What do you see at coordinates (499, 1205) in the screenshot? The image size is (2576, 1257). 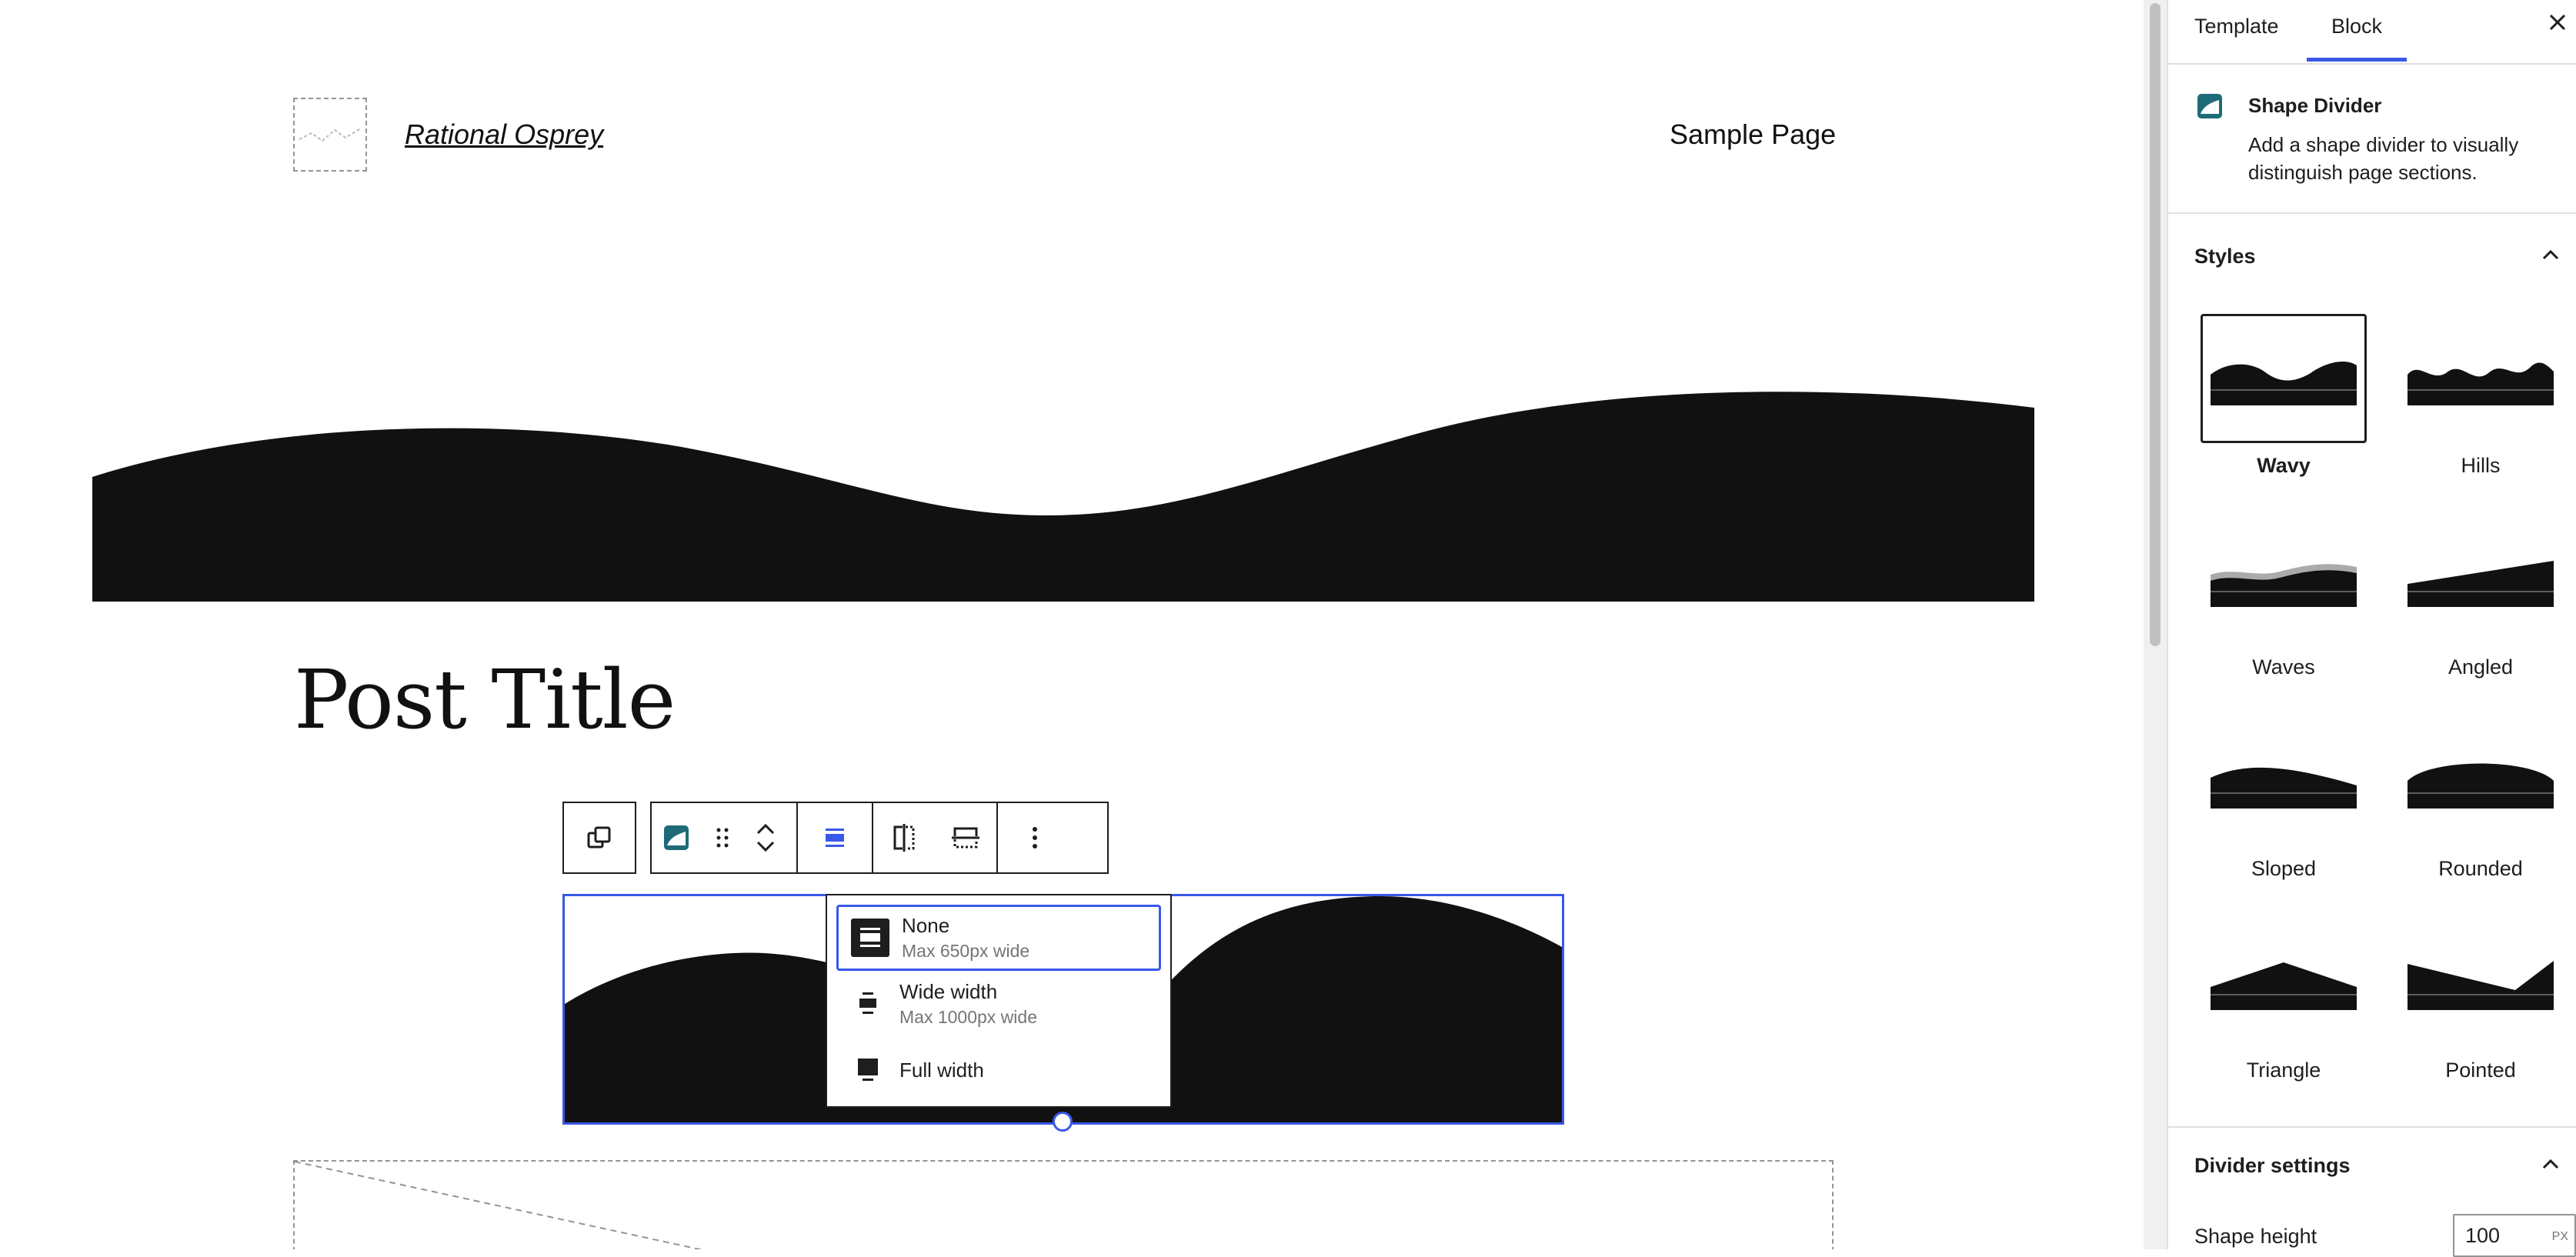 I see `placeholder-diagonal` at bounding box center [499, 1205].